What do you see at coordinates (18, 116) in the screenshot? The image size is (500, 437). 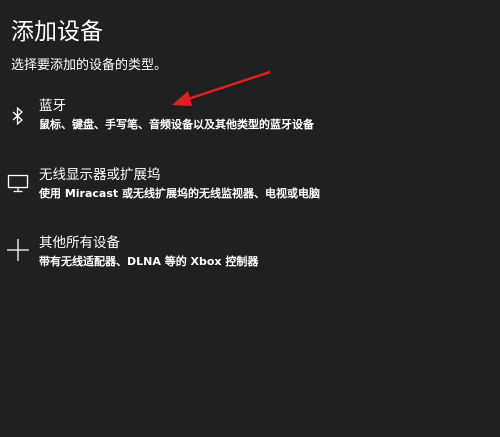 I see `bluetooth-icon` at bounding box center [18, 116].